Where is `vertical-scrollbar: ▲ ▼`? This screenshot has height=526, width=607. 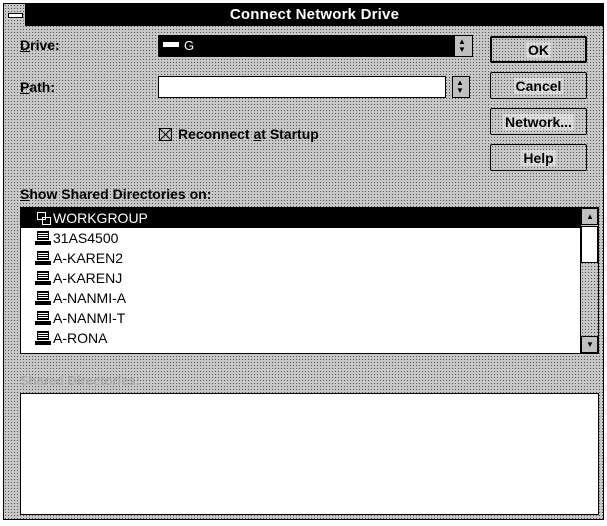
vertical-scrollbar: ▲ ▼ is located at coordinates (589, 280).